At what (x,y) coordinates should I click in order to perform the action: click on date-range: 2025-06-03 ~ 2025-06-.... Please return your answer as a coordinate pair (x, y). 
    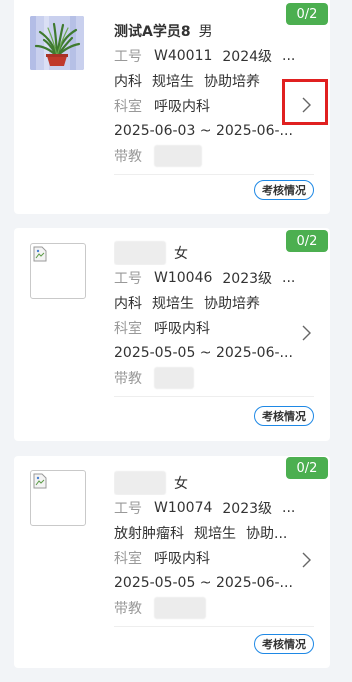
    Looking at the image, I should click on (203, 130).